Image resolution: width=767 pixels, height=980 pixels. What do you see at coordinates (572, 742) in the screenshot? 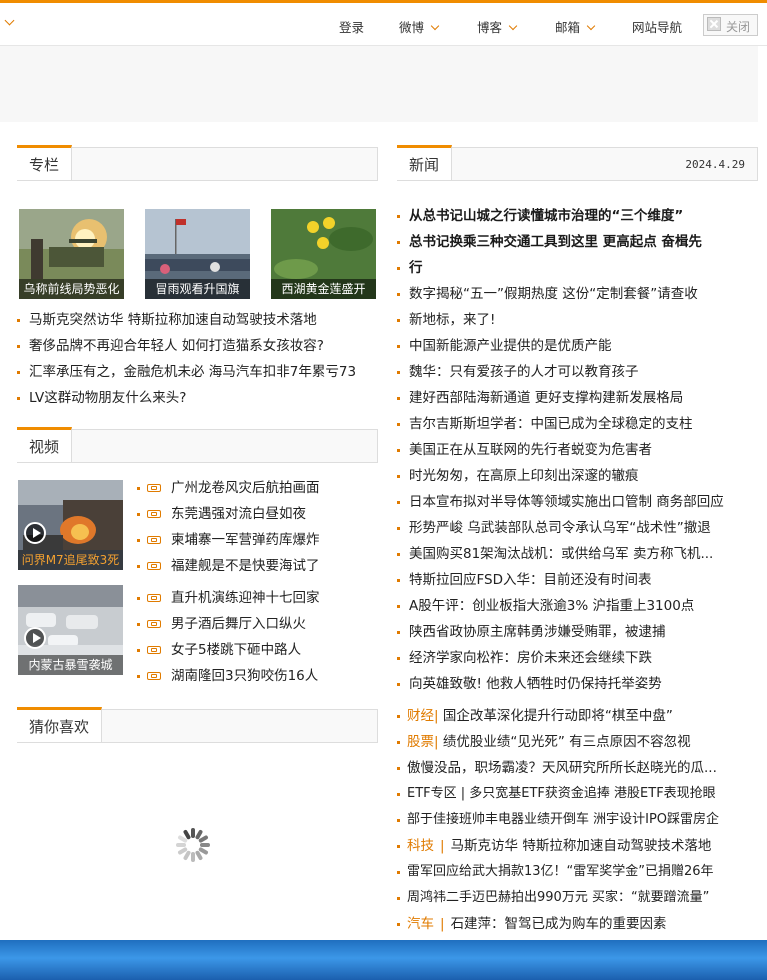
I see `list-item: 股票| 绩优股业绩“见光死” 有三点原因不容忽视` at bounding box center [572, 742].